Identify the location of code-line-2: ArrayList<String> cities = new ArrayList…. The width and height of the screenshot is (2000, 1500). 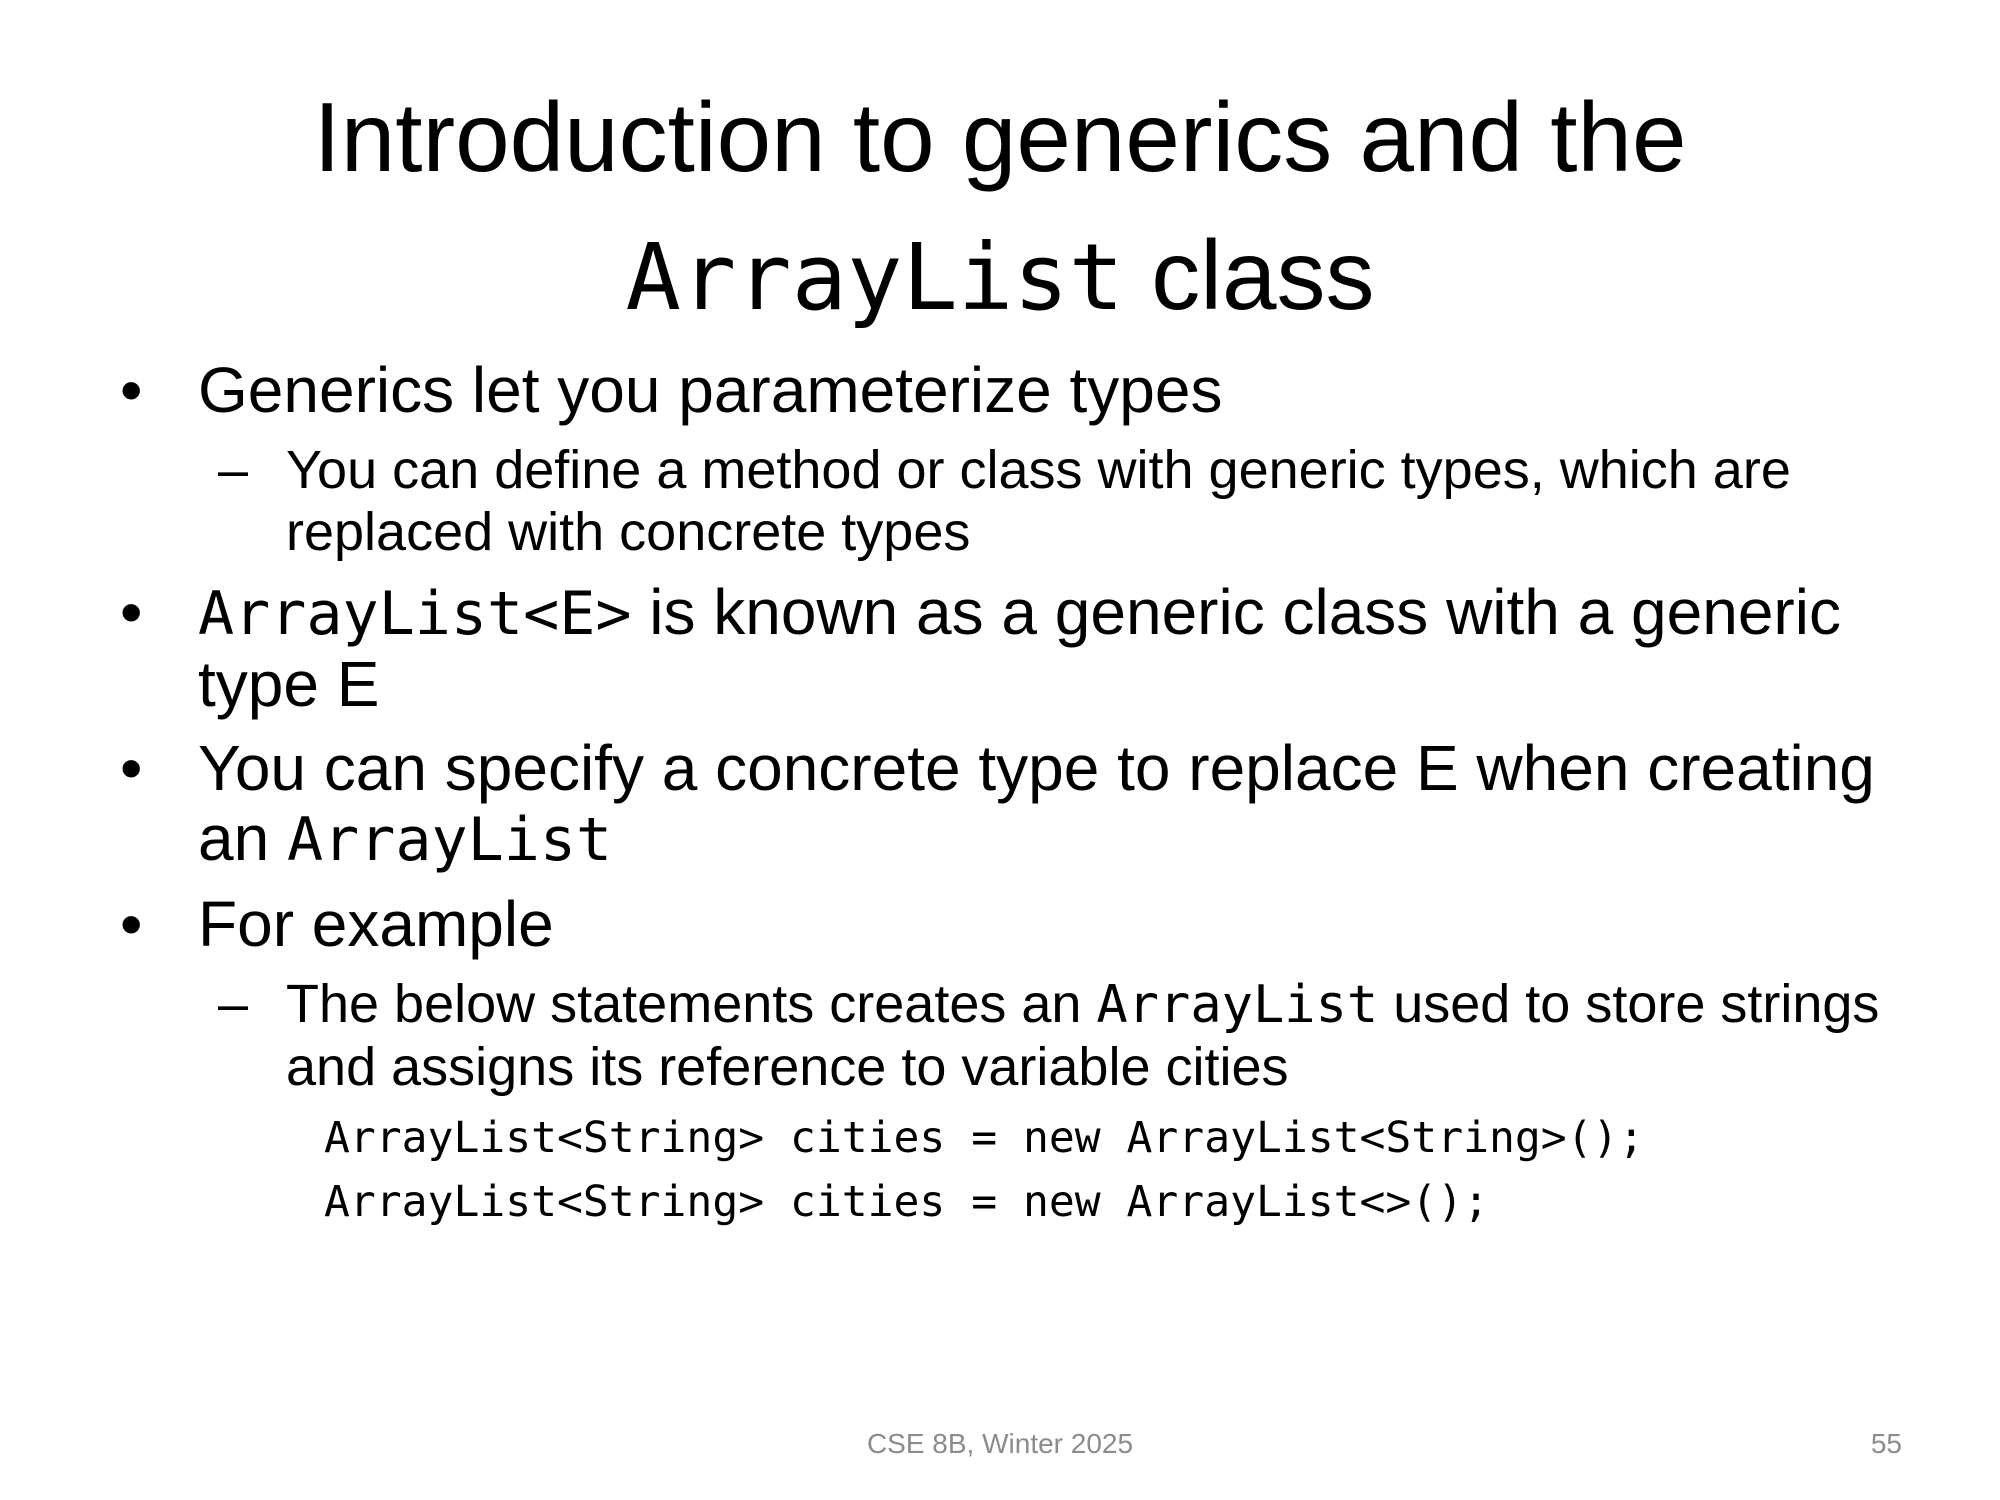
(906, 1202).